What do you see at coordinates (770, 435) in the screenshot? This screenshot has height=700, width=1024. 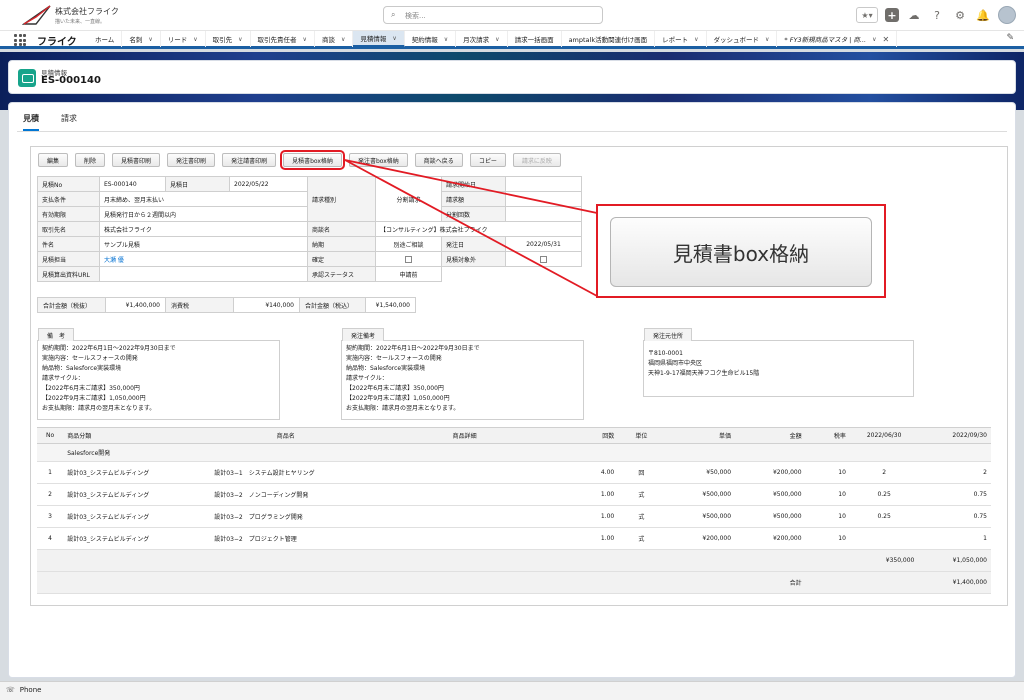 I see `column-header: 金額` at bounding box center [770, 435].